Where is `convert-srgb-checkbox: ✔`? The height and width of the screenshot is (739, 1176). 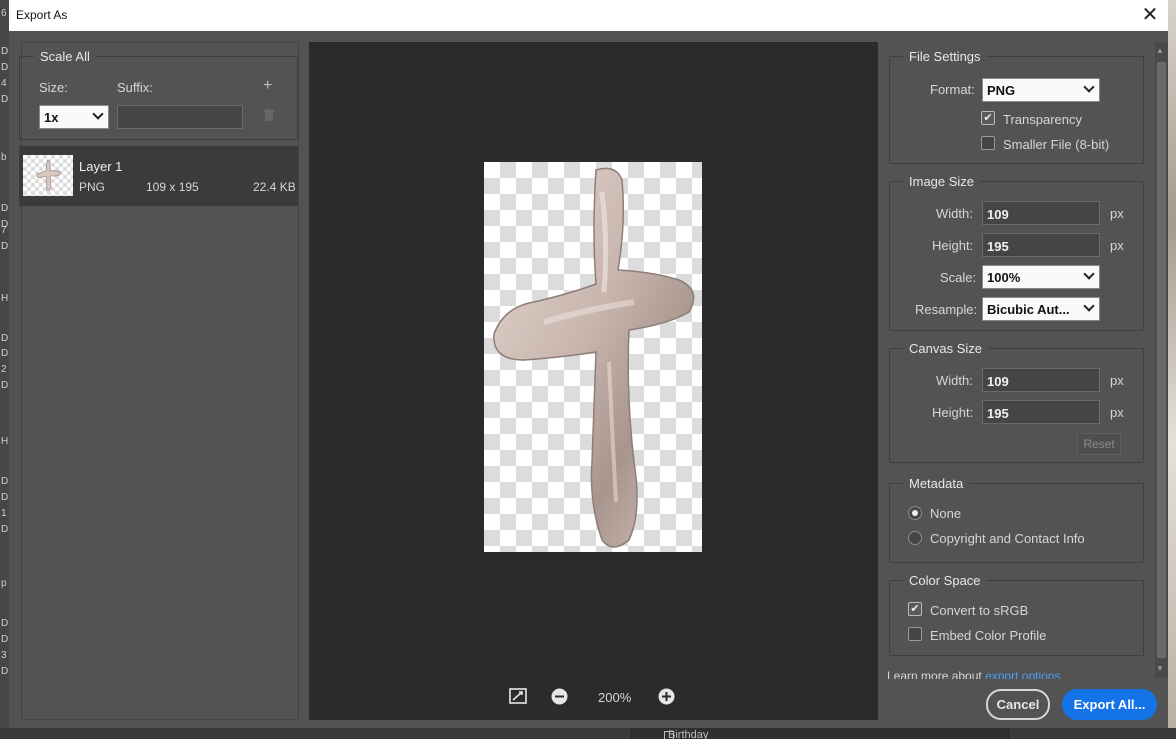 convert-srgb-checkbox: ✔ is located at coordinates (915, 609).